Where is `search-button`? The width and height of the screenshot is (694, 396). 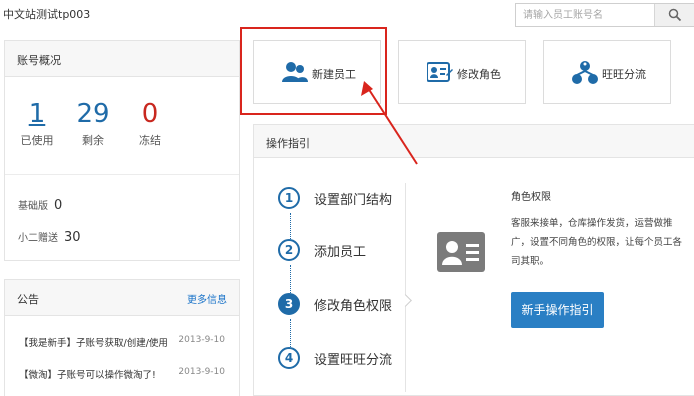
search-button is located at coordinates (674, 15).